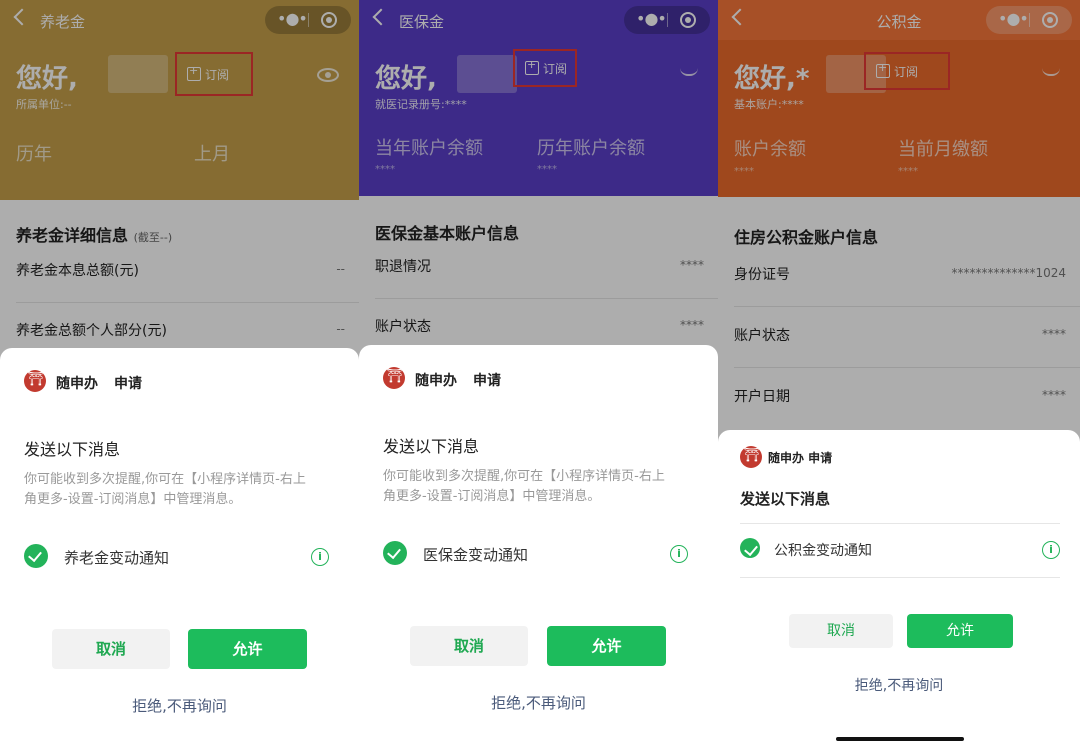 Image resolution: width=1080 pixels, height=747 pixels. I want to click on home-indicator, so click(900, 739).